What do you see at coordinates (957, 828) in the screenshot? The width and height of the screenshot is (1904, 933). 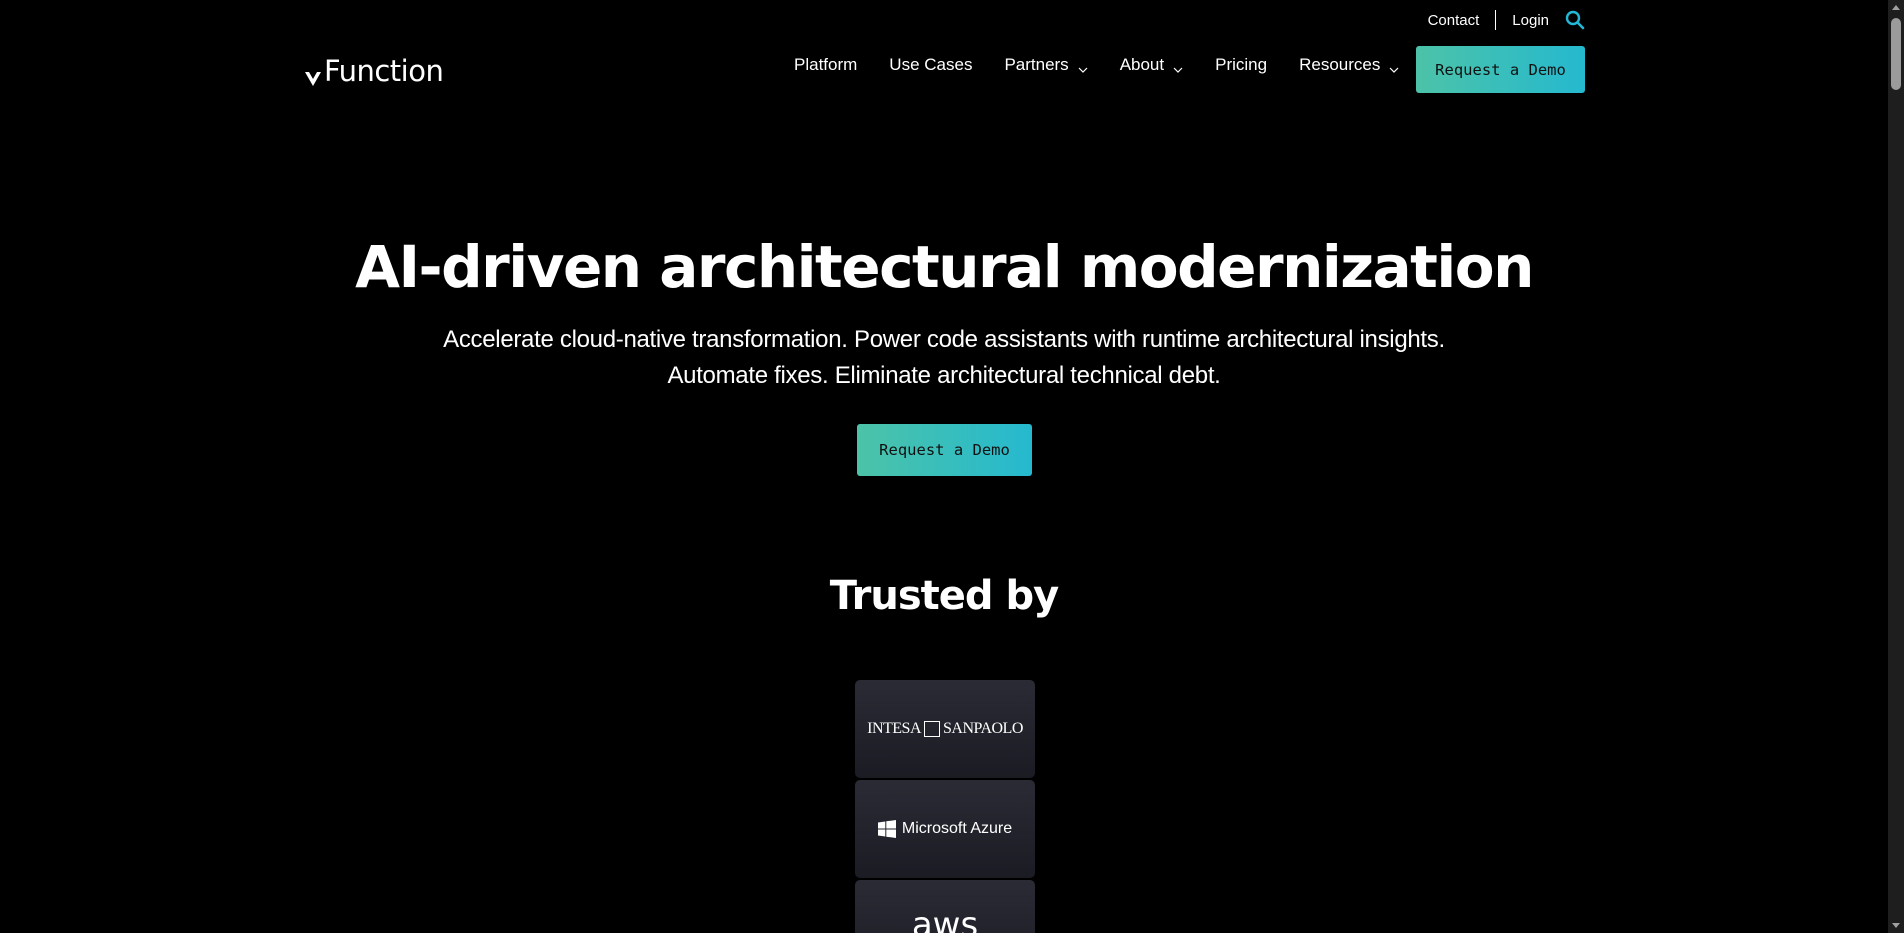 I see `azure-name: Microsoft Azure` at bounding box center [957, 828].